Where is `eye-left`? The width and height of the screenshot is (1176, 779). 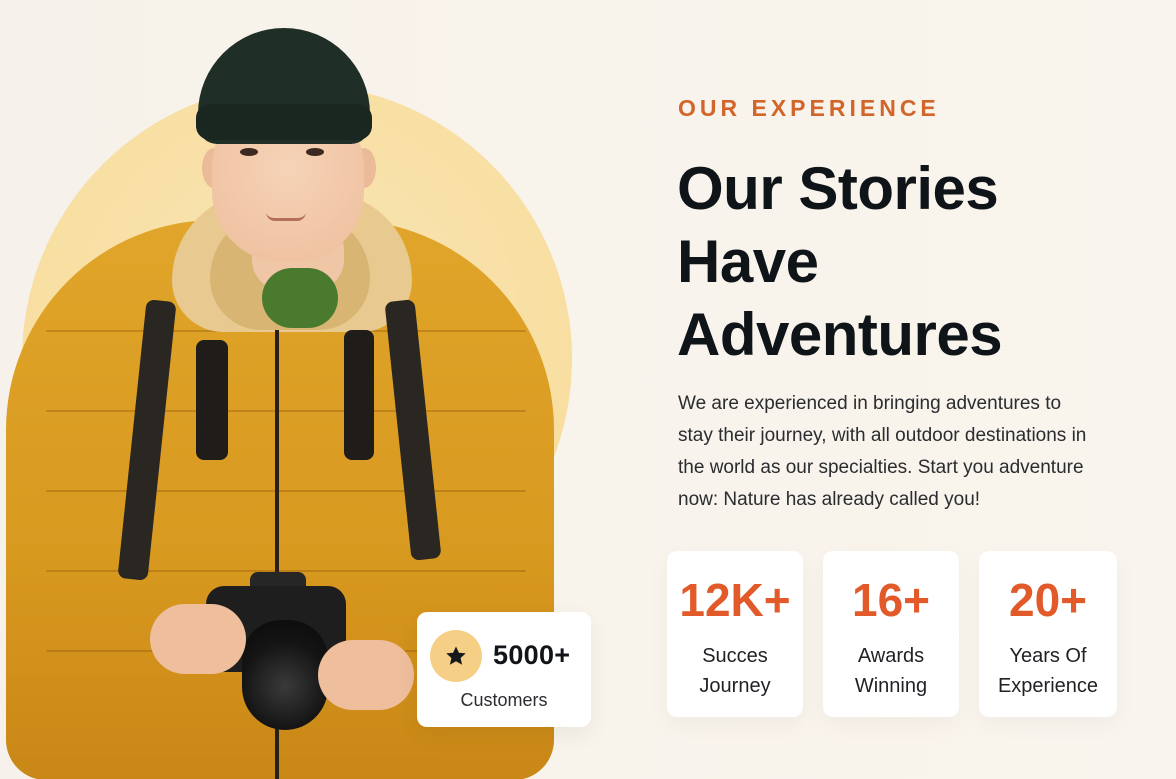 eye-left is located at coordinates (249, 152).